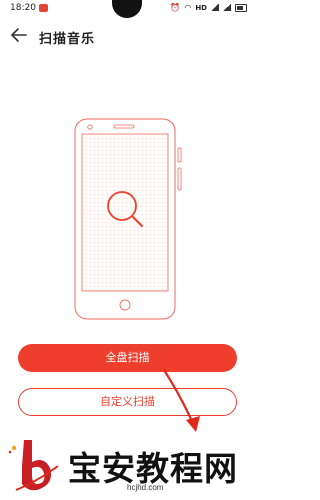 Image resolution: width=320 pixels, height=500 pixels. I want to click on watermark-url: hcjhd.com, so click(145, 487).